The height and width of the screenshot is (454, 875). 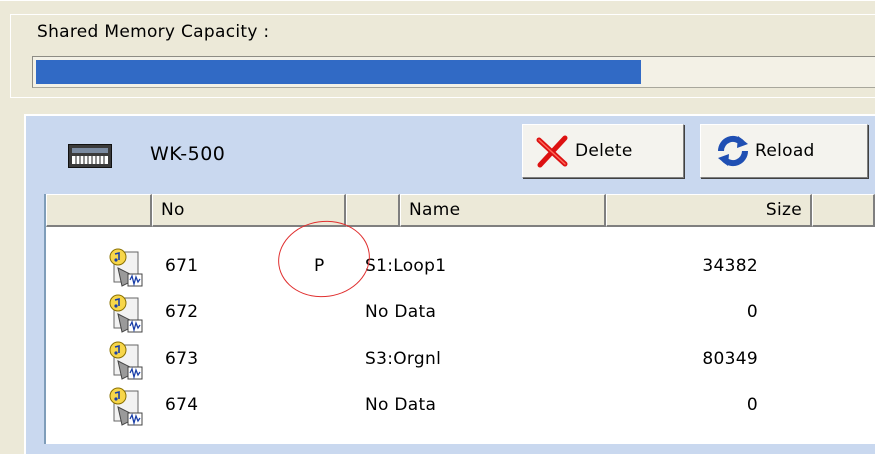 I want to click on list-header: No Name Size, so click(x=460, y=210).